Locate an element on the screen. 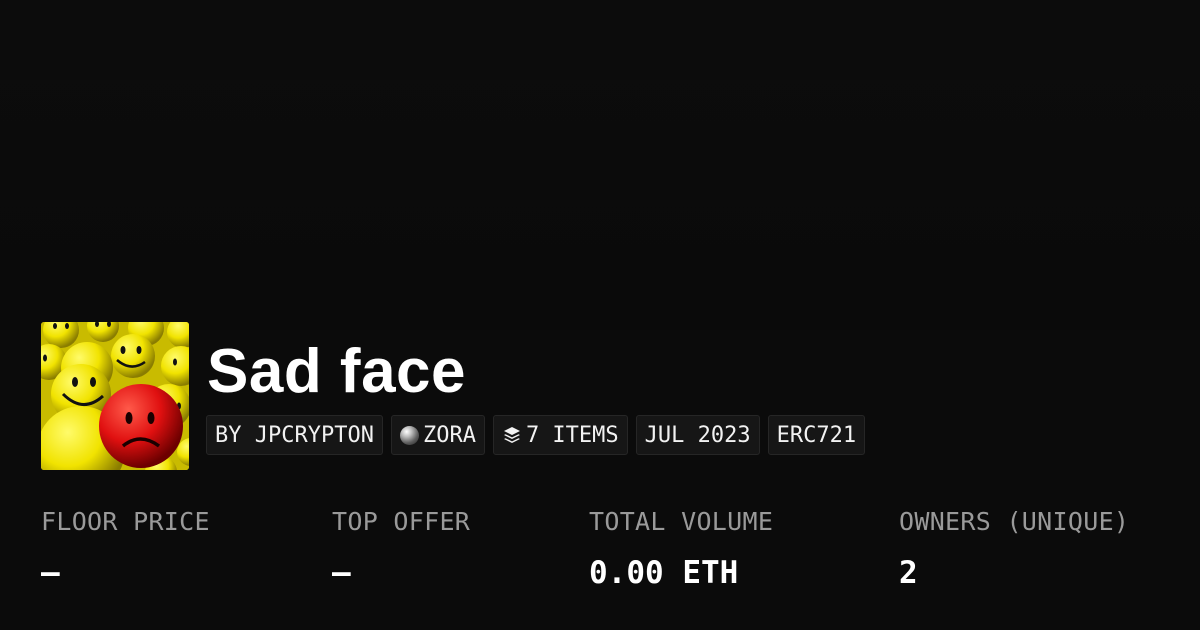  chain-tag: ZORA is located at coordinates (437, 435).